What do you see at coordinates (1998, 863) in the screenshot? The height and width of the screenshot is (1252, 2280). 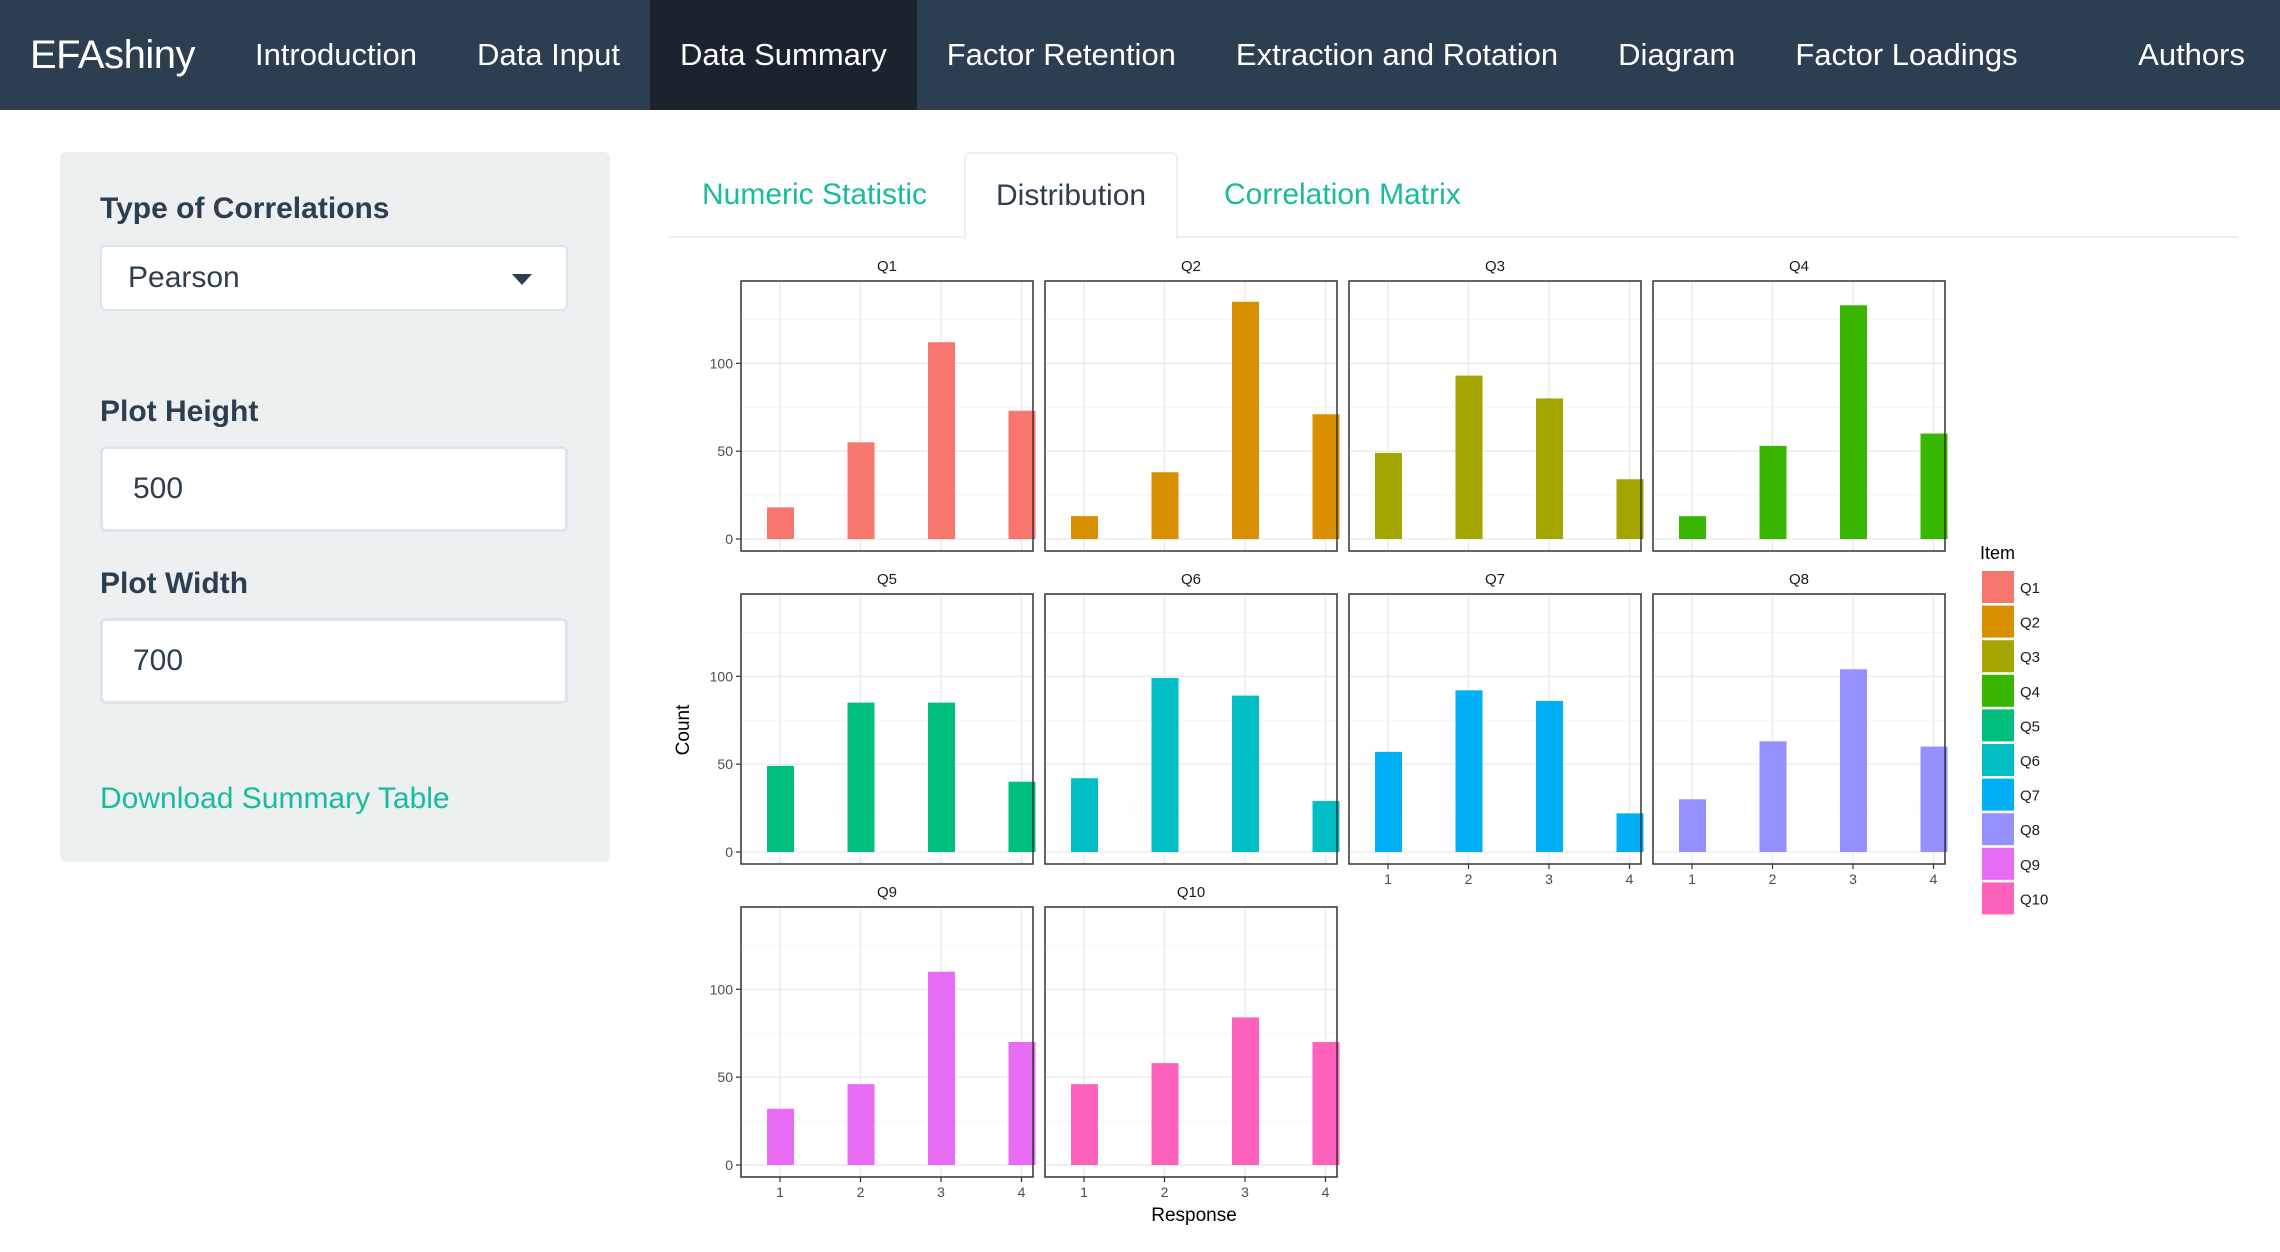 I see `legend-key-Q9` at bounding box center [1998, 863].